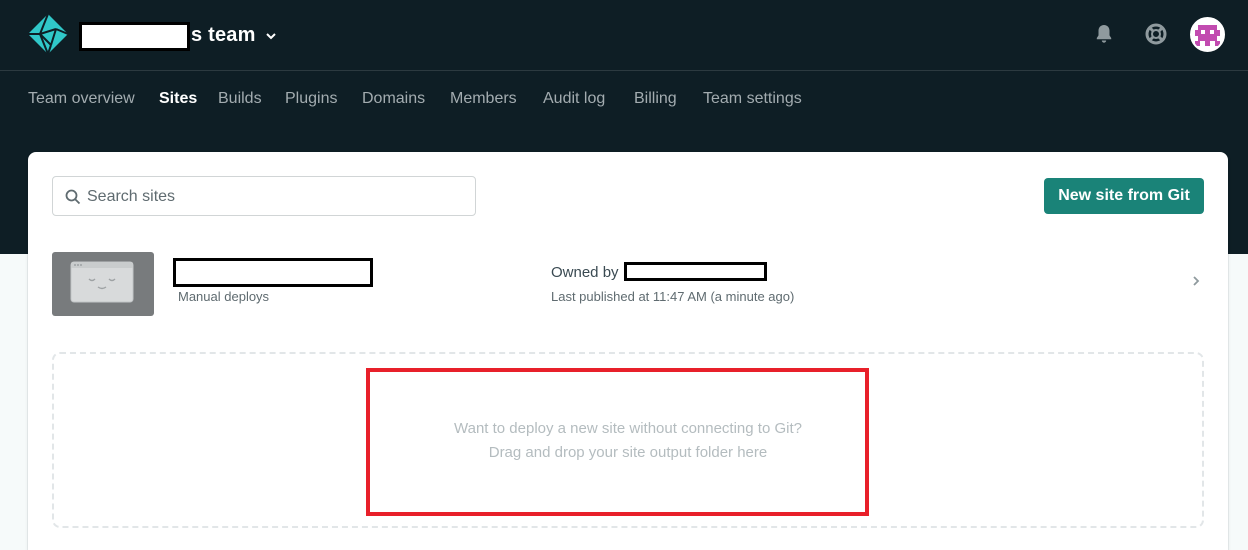 The height and width of the screenshot is (550, 1248). What do you see at coordinates (81, 99) in the screenshot?
I see `tab-team-overview: Team overview` at bounding box center [81, 99].